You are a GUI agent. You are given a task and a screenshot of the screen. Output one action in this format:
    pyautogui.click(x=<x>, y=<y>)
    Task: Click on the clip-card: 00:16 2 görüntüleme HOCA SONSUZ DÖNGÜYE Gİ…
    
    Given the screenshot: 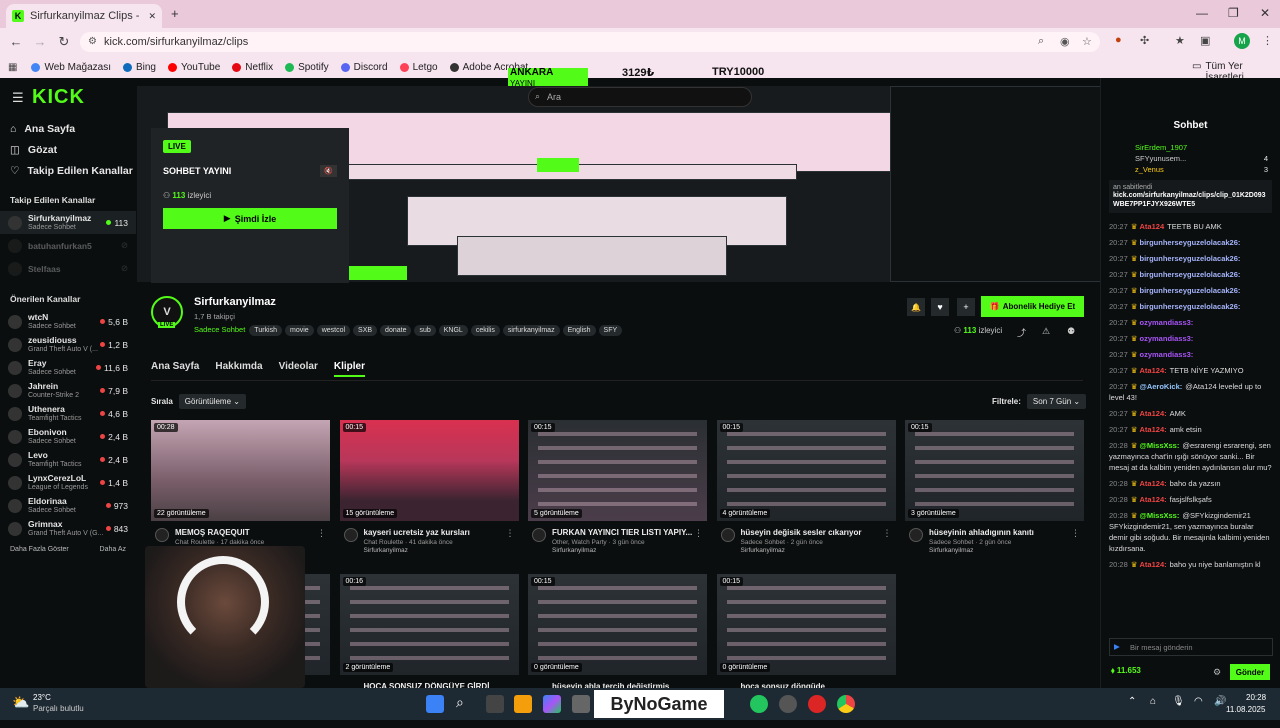 What is the action you would take?
    pyautogui.click(x=429, y=632)
    